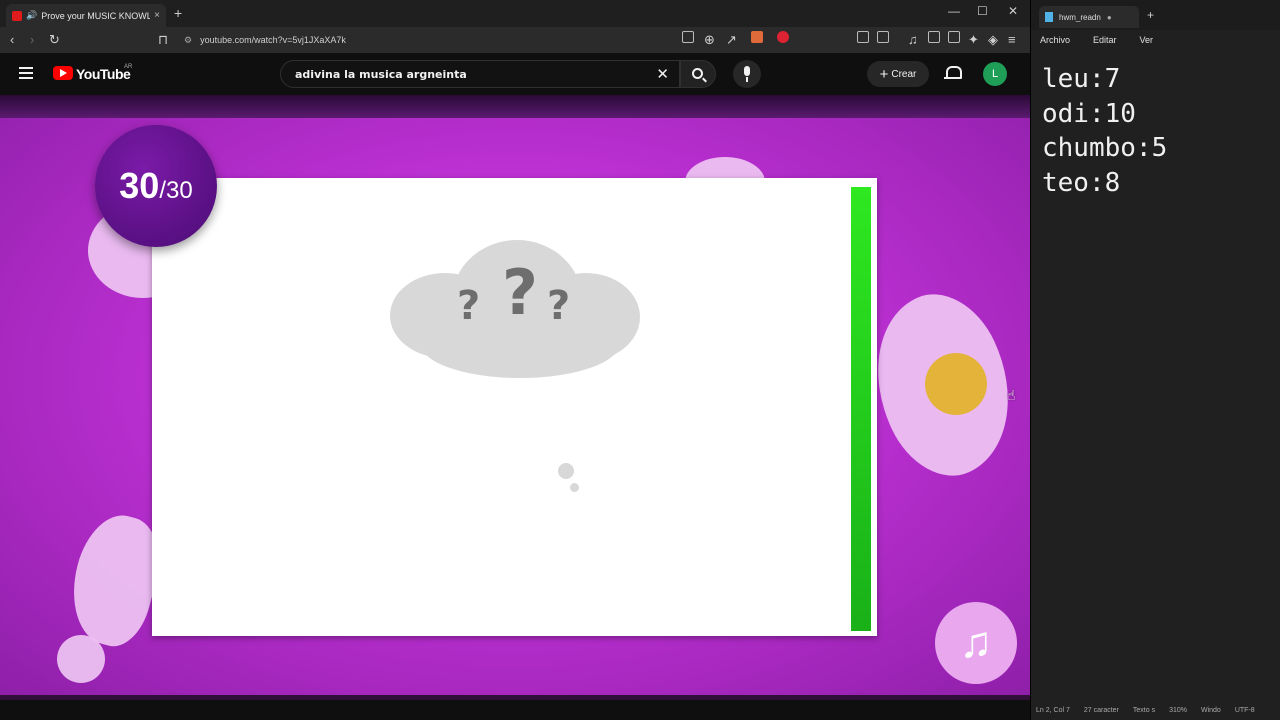 This screenshot has width=1280, height=720. What do you see at coordinates (1081, 79) in the screenshot?
I see `text-line: leu:7` at bounding box center [1081, 79].